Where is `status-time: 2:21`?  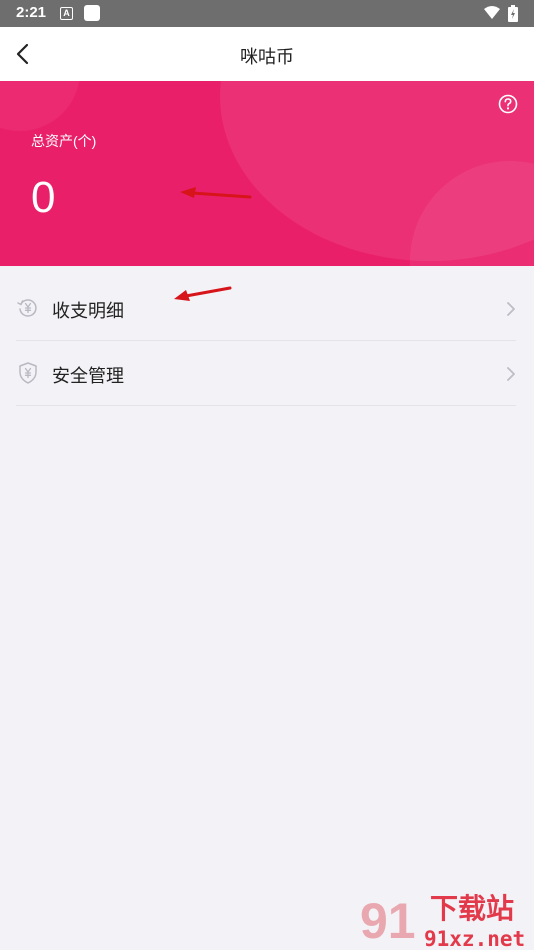
status-time: 2:21 is located at coordinates (31, 12).